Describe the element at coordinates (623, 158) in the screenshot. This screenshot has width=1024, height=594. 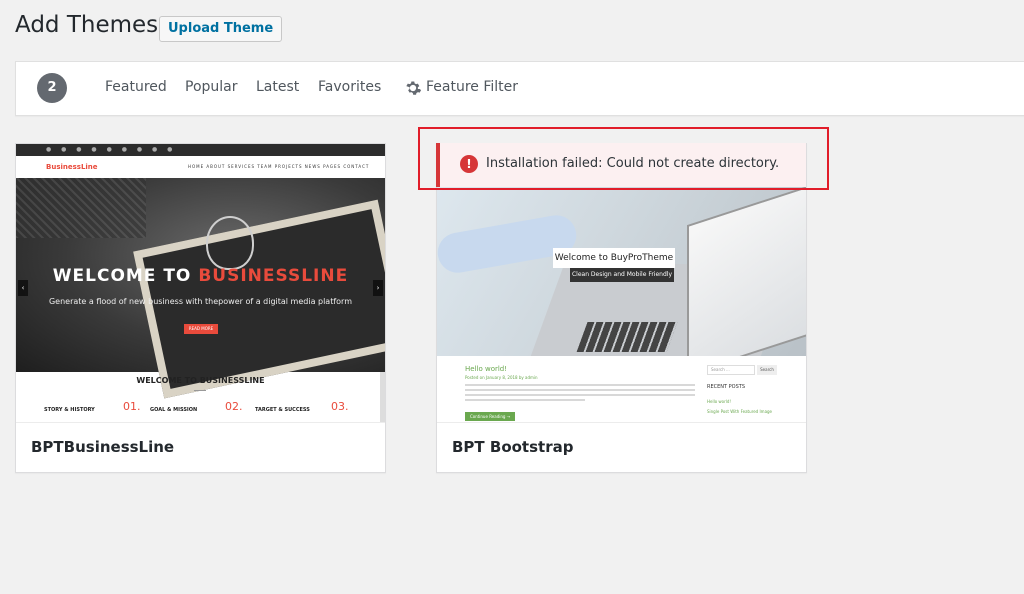
I see `highlight-box` at that location.